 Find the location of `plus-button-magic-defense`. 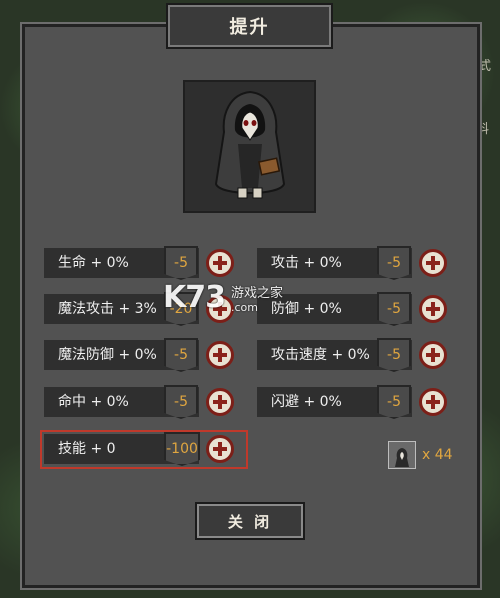

plus-button-magic-defense is located at coordinates (220, 355).